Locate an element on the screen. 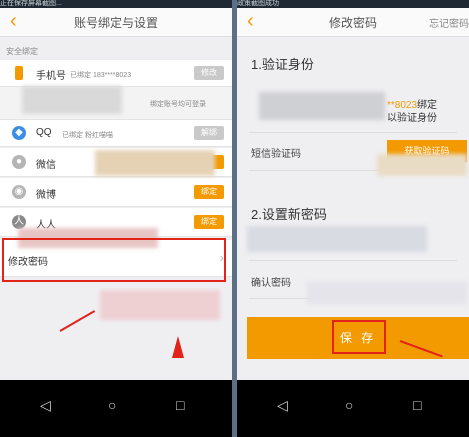 The image size is (469, 437). step-verify-heading: 1.验证身份 is located at coordinates (282, 64).